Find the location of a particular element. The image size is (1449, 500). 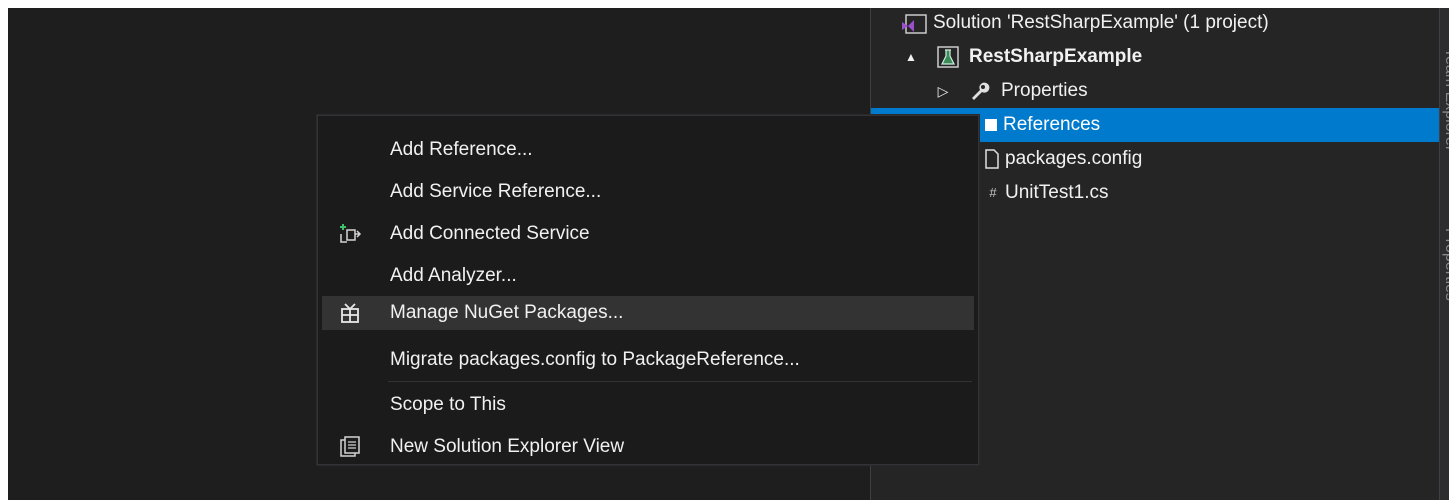

menu-separator is located at coordinates (680, 381).